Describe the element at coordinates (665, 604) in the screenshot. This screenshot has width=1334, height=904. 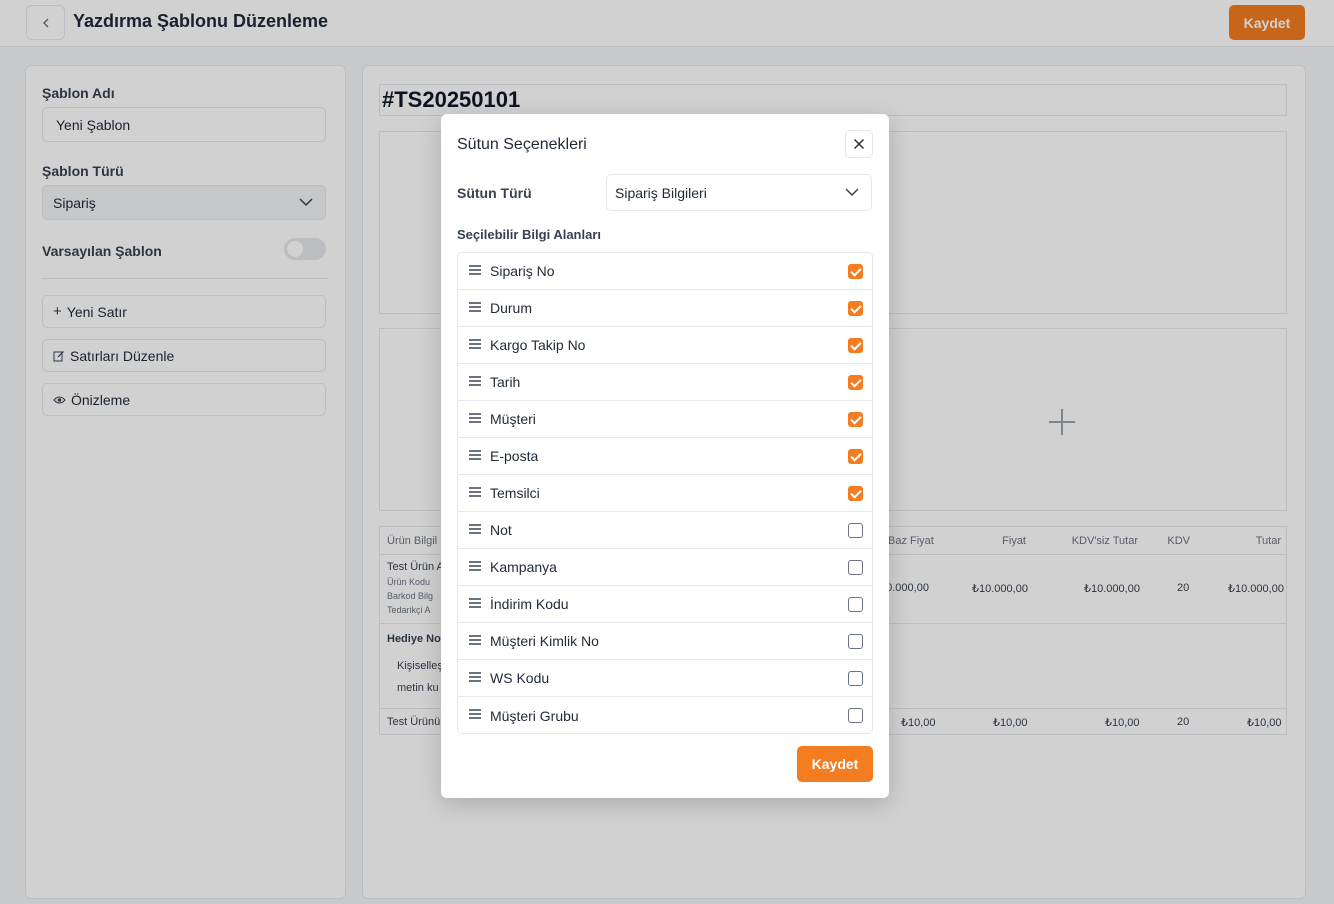
I see `field-row: İndirim Kodu` at that location.